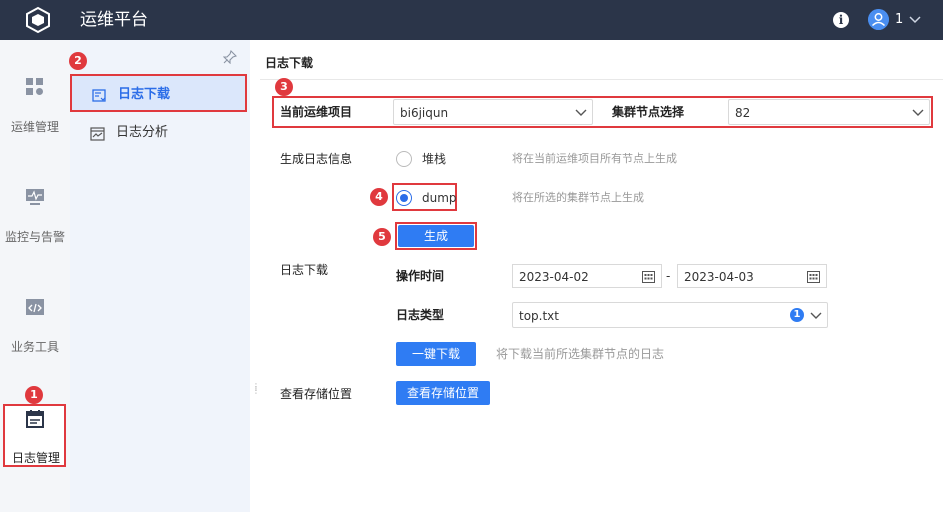 The height and width of the screenshot is (512, 943). What do you see at coordinates (379, 197) in the screenshot?
I see `annotation-badge: 4` at bounding box center [379, 197].